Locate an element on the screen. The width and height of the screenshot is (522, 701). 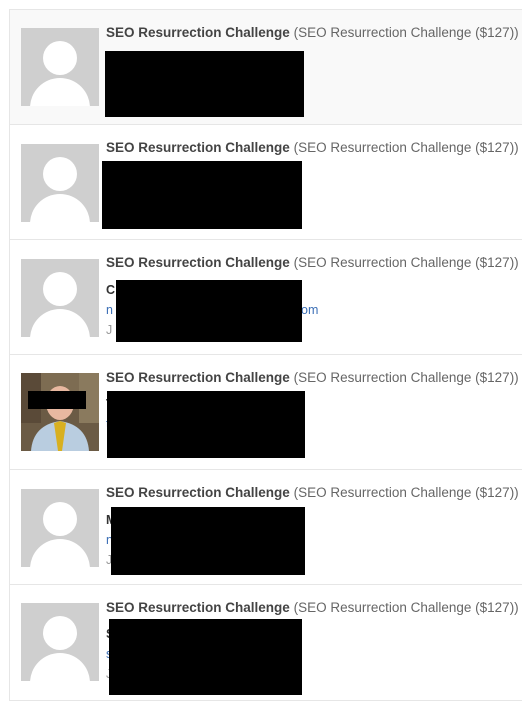
customer-name: C is located at coordinates (111, 290).